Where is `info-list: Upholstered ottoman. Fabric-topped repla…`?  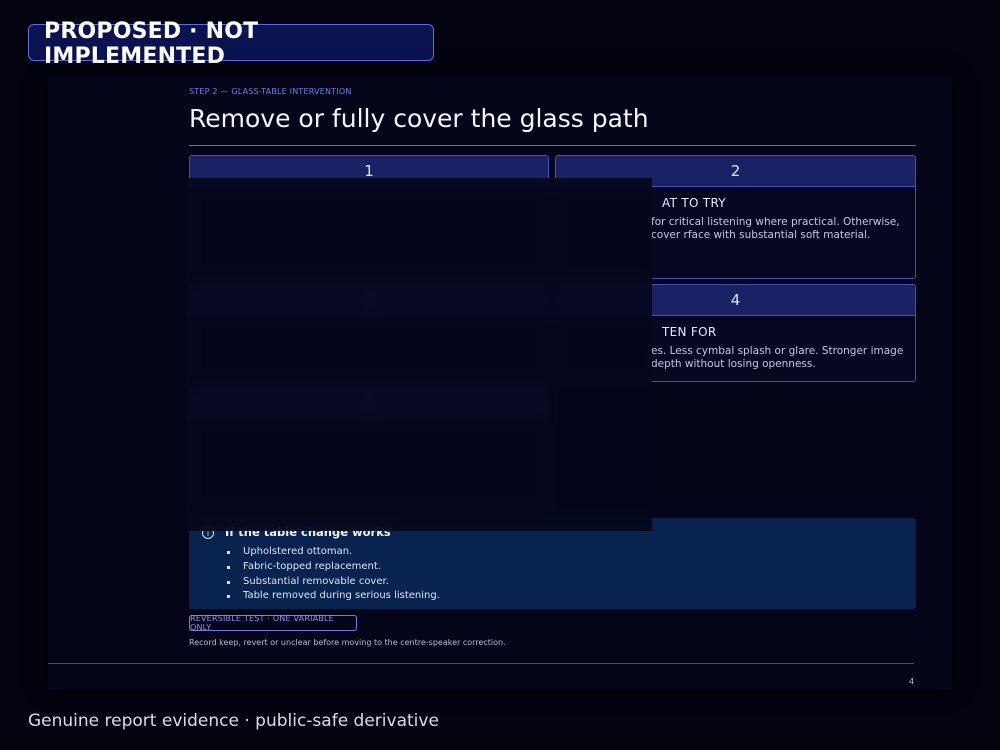
info-list: Upholstered ottoman. Fabric-topped repla… is located at coordinates (332, 574).